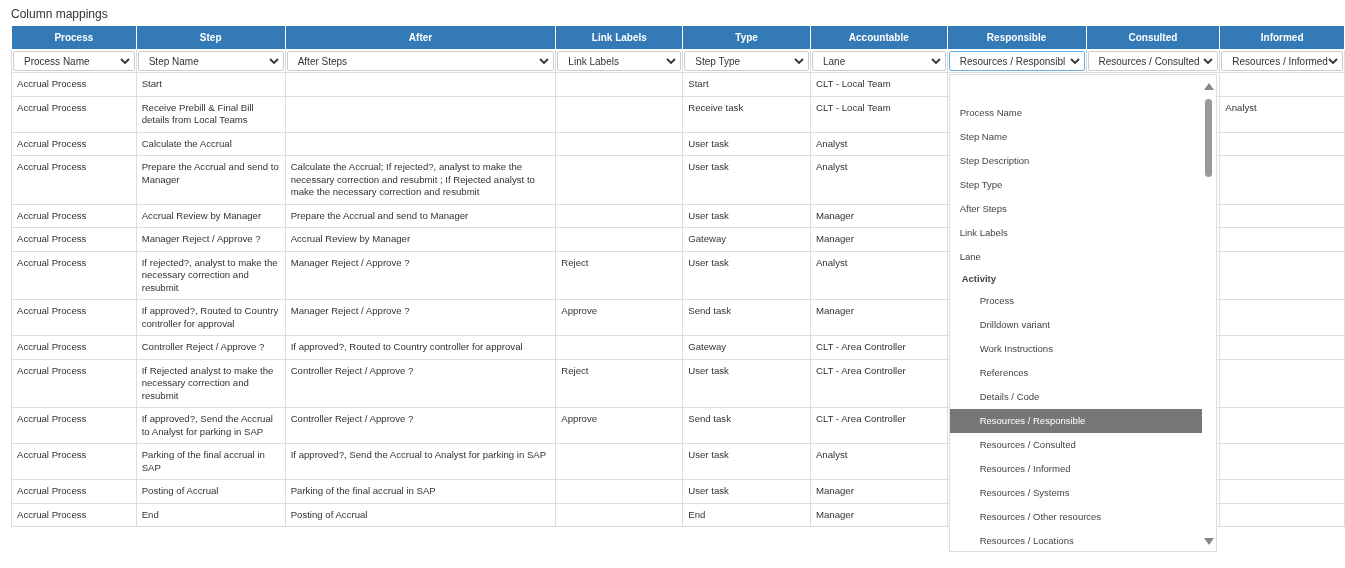  Describe the element at coordinates (1075, 397) in the screenshot. I see `dropdown-option: Details / Code` at that location.